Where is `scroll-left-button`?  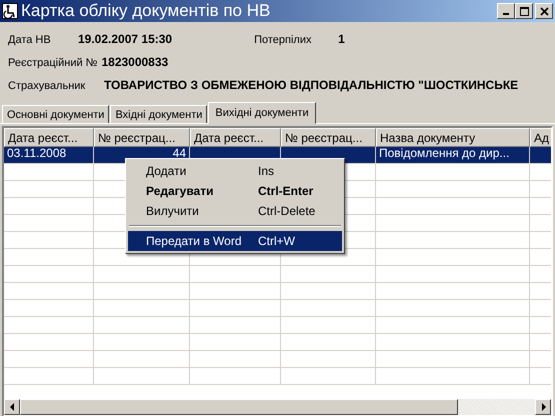
scroll-left-button is located at coordinates (12, 407).